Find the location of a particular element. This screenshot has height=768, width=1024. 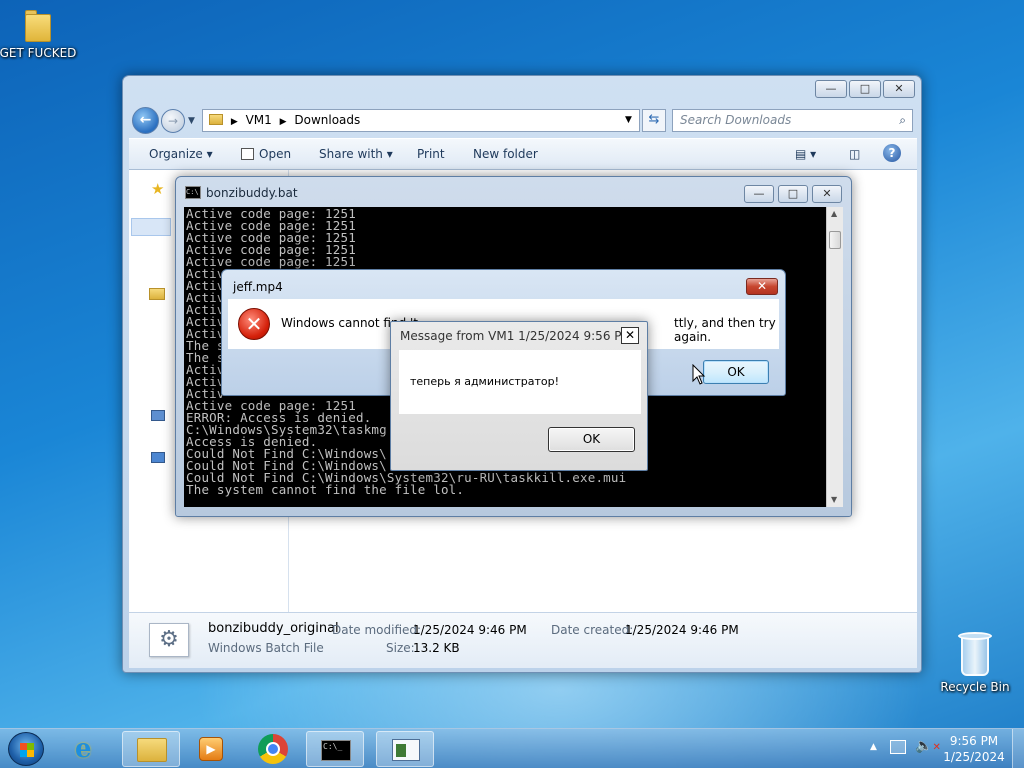

open-icon is located at coordinates (247, 154).